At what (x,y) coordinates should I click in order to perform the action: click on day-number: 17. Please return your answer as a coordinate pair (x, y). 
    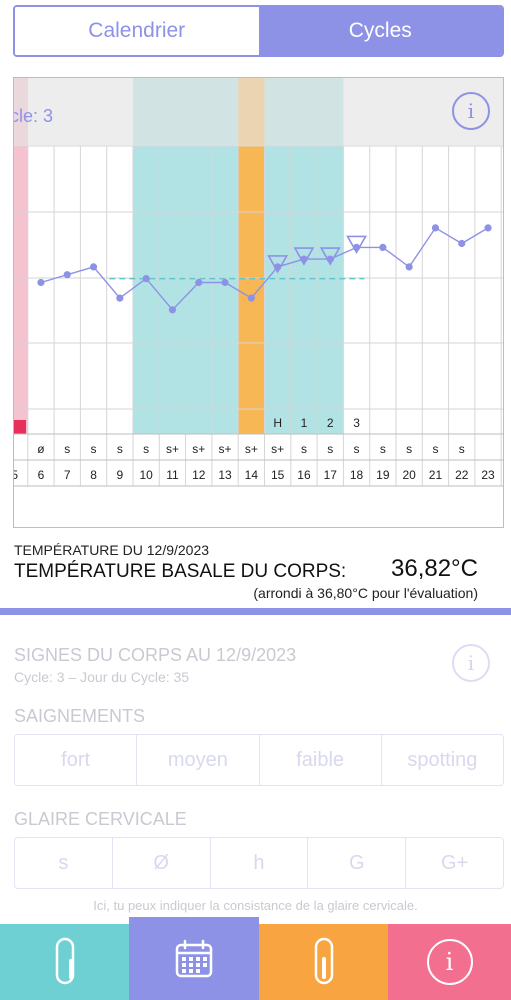
    Looking at the image, I should click on (331, 475).